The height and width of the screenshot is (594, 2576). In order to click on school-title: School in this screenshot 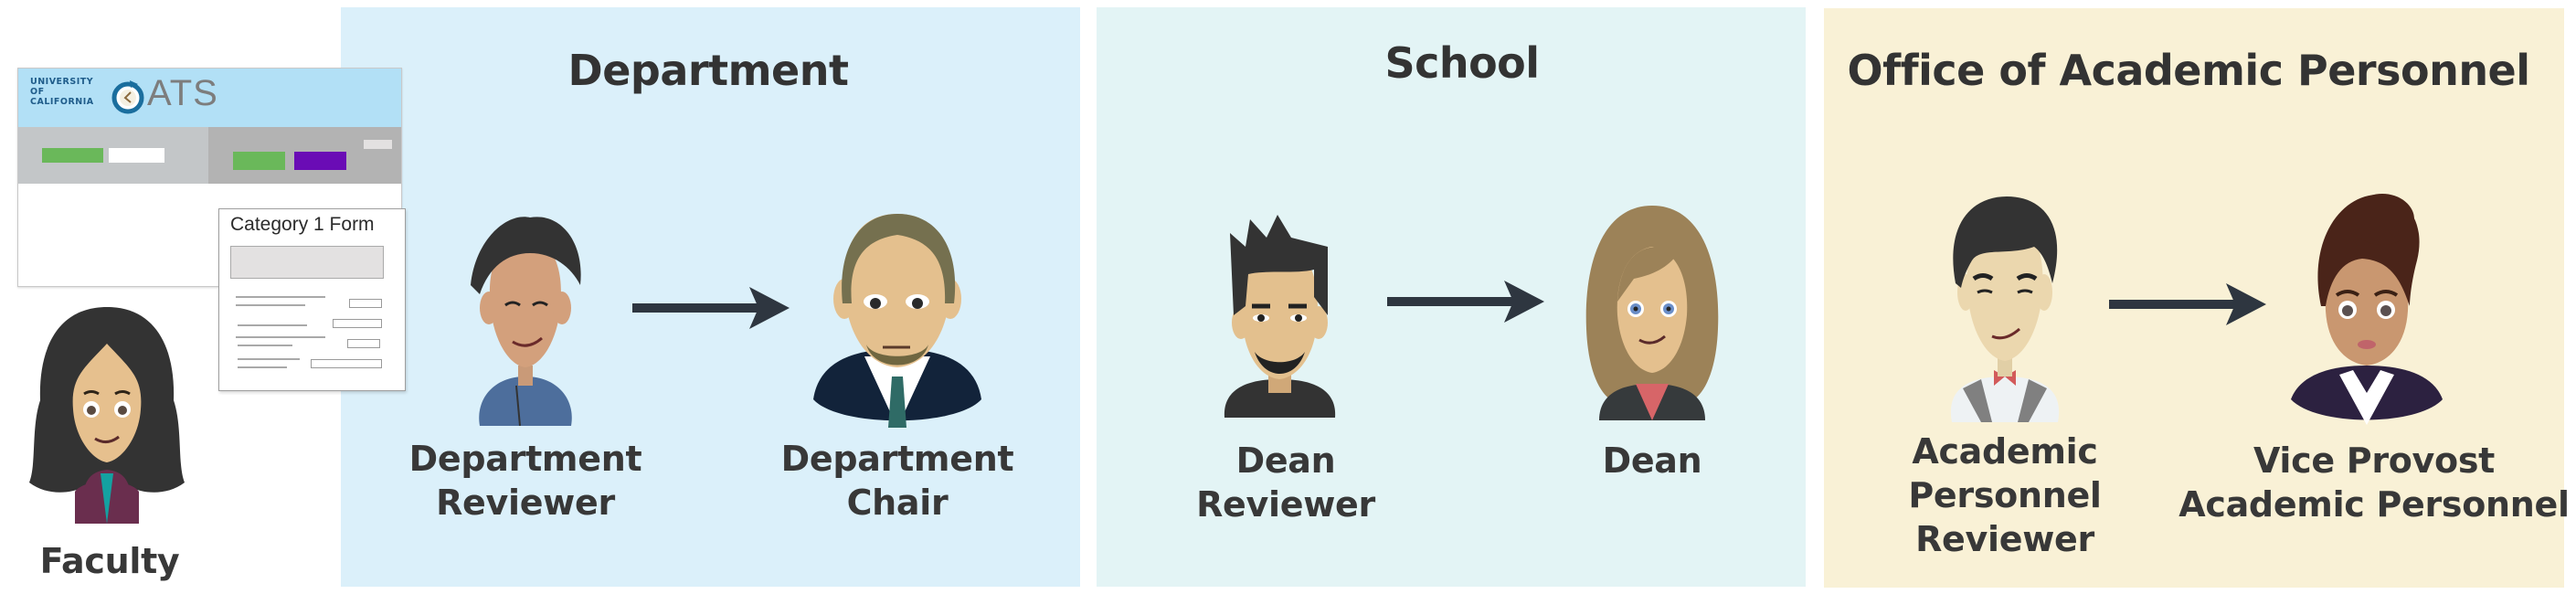, I will do `click(1462, 63)`.